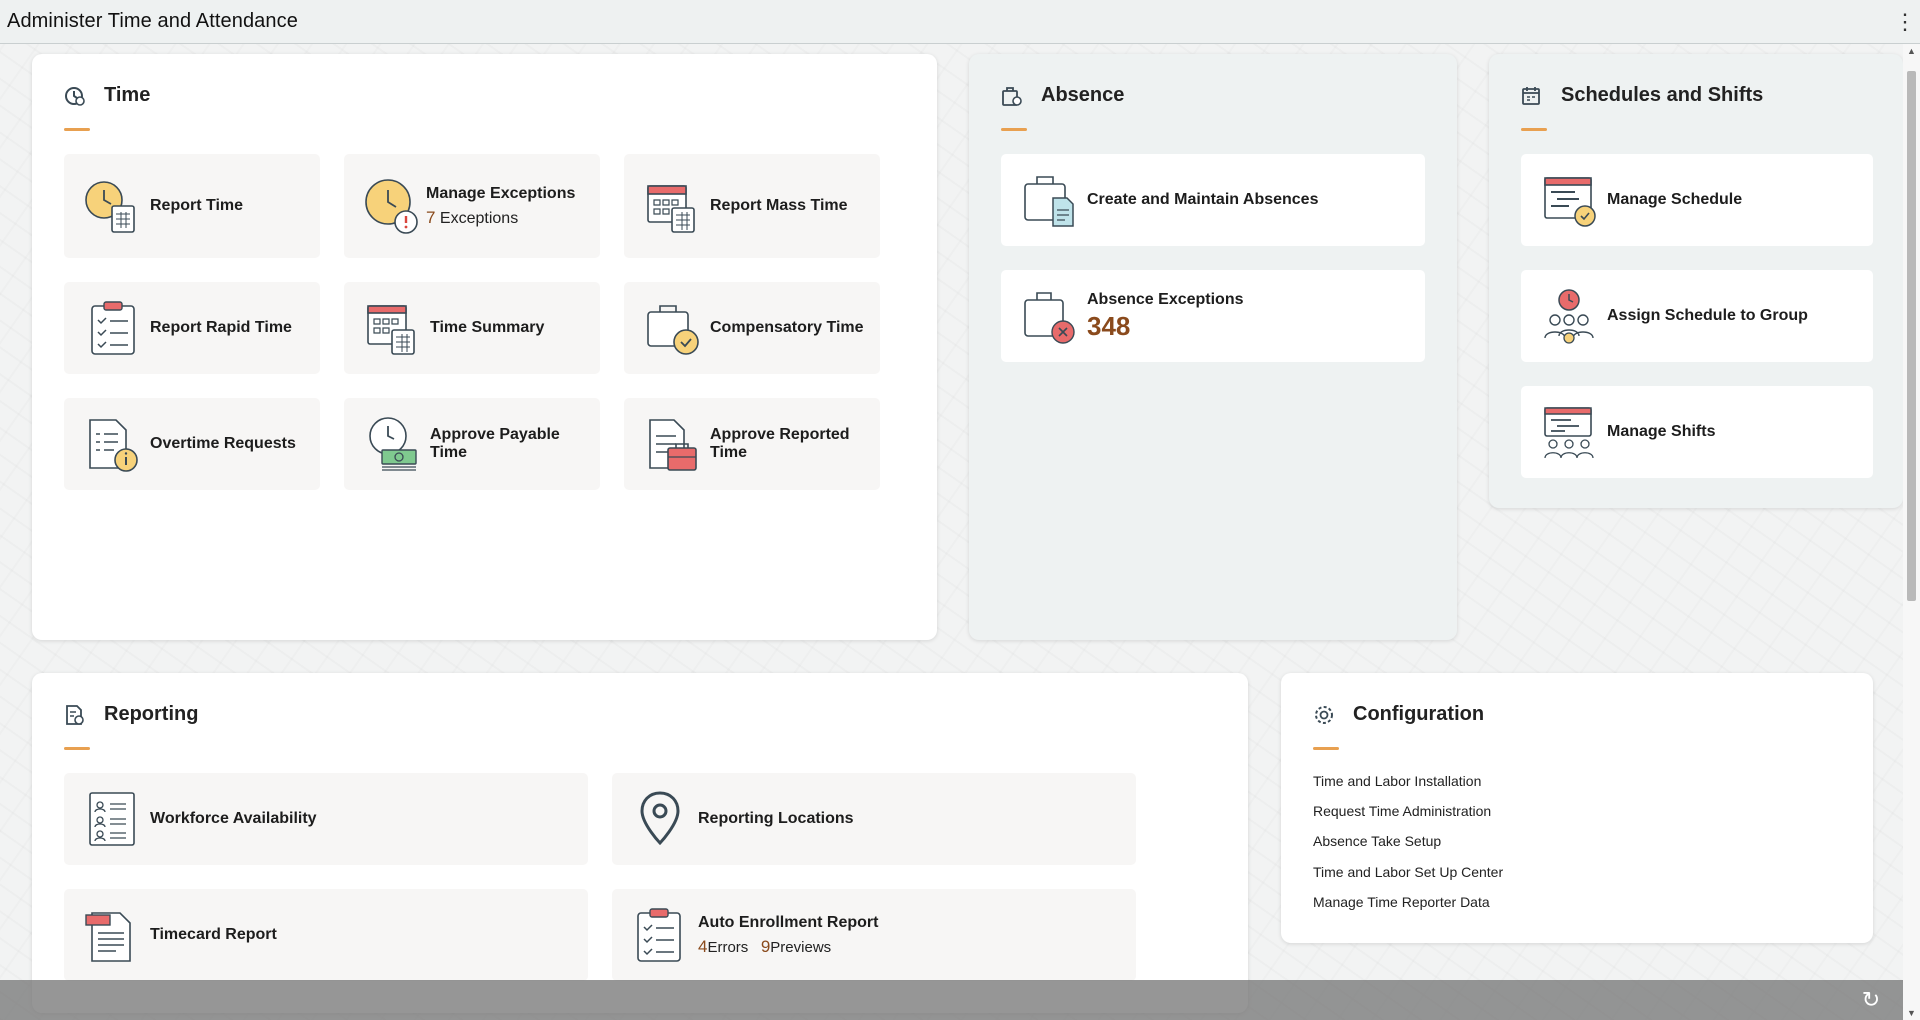 This screenshot has width=1920, height=1020. Describe the element at coordinates (1408, 872) in the screenshot. I see `config-link: Time and Labor Set Up Center` at that location.